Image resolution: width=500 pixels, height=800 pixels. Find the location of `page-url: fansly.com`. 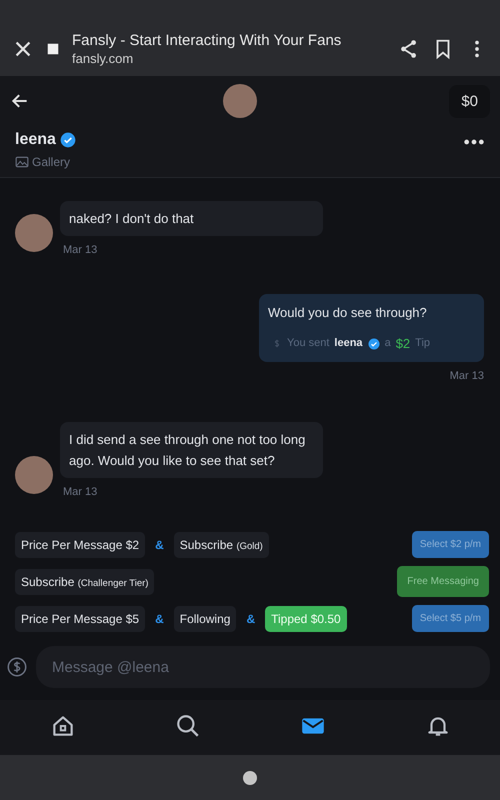

page-url: fansly.com is located at coordinates (103, 58).